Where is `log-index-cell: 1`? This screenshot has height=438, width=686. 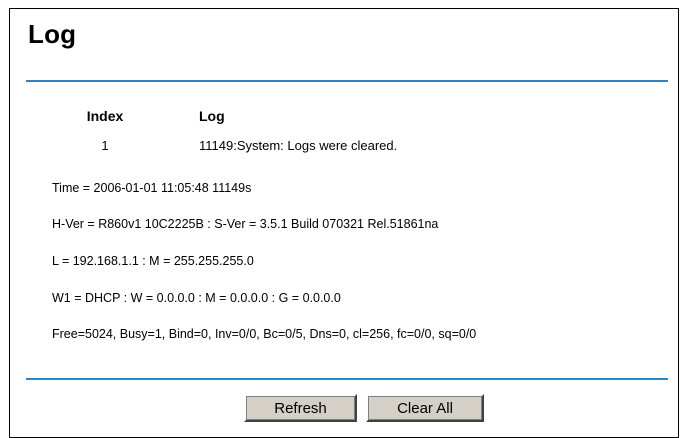 log-index-cell: 1 is located at coordinates (105, 145).